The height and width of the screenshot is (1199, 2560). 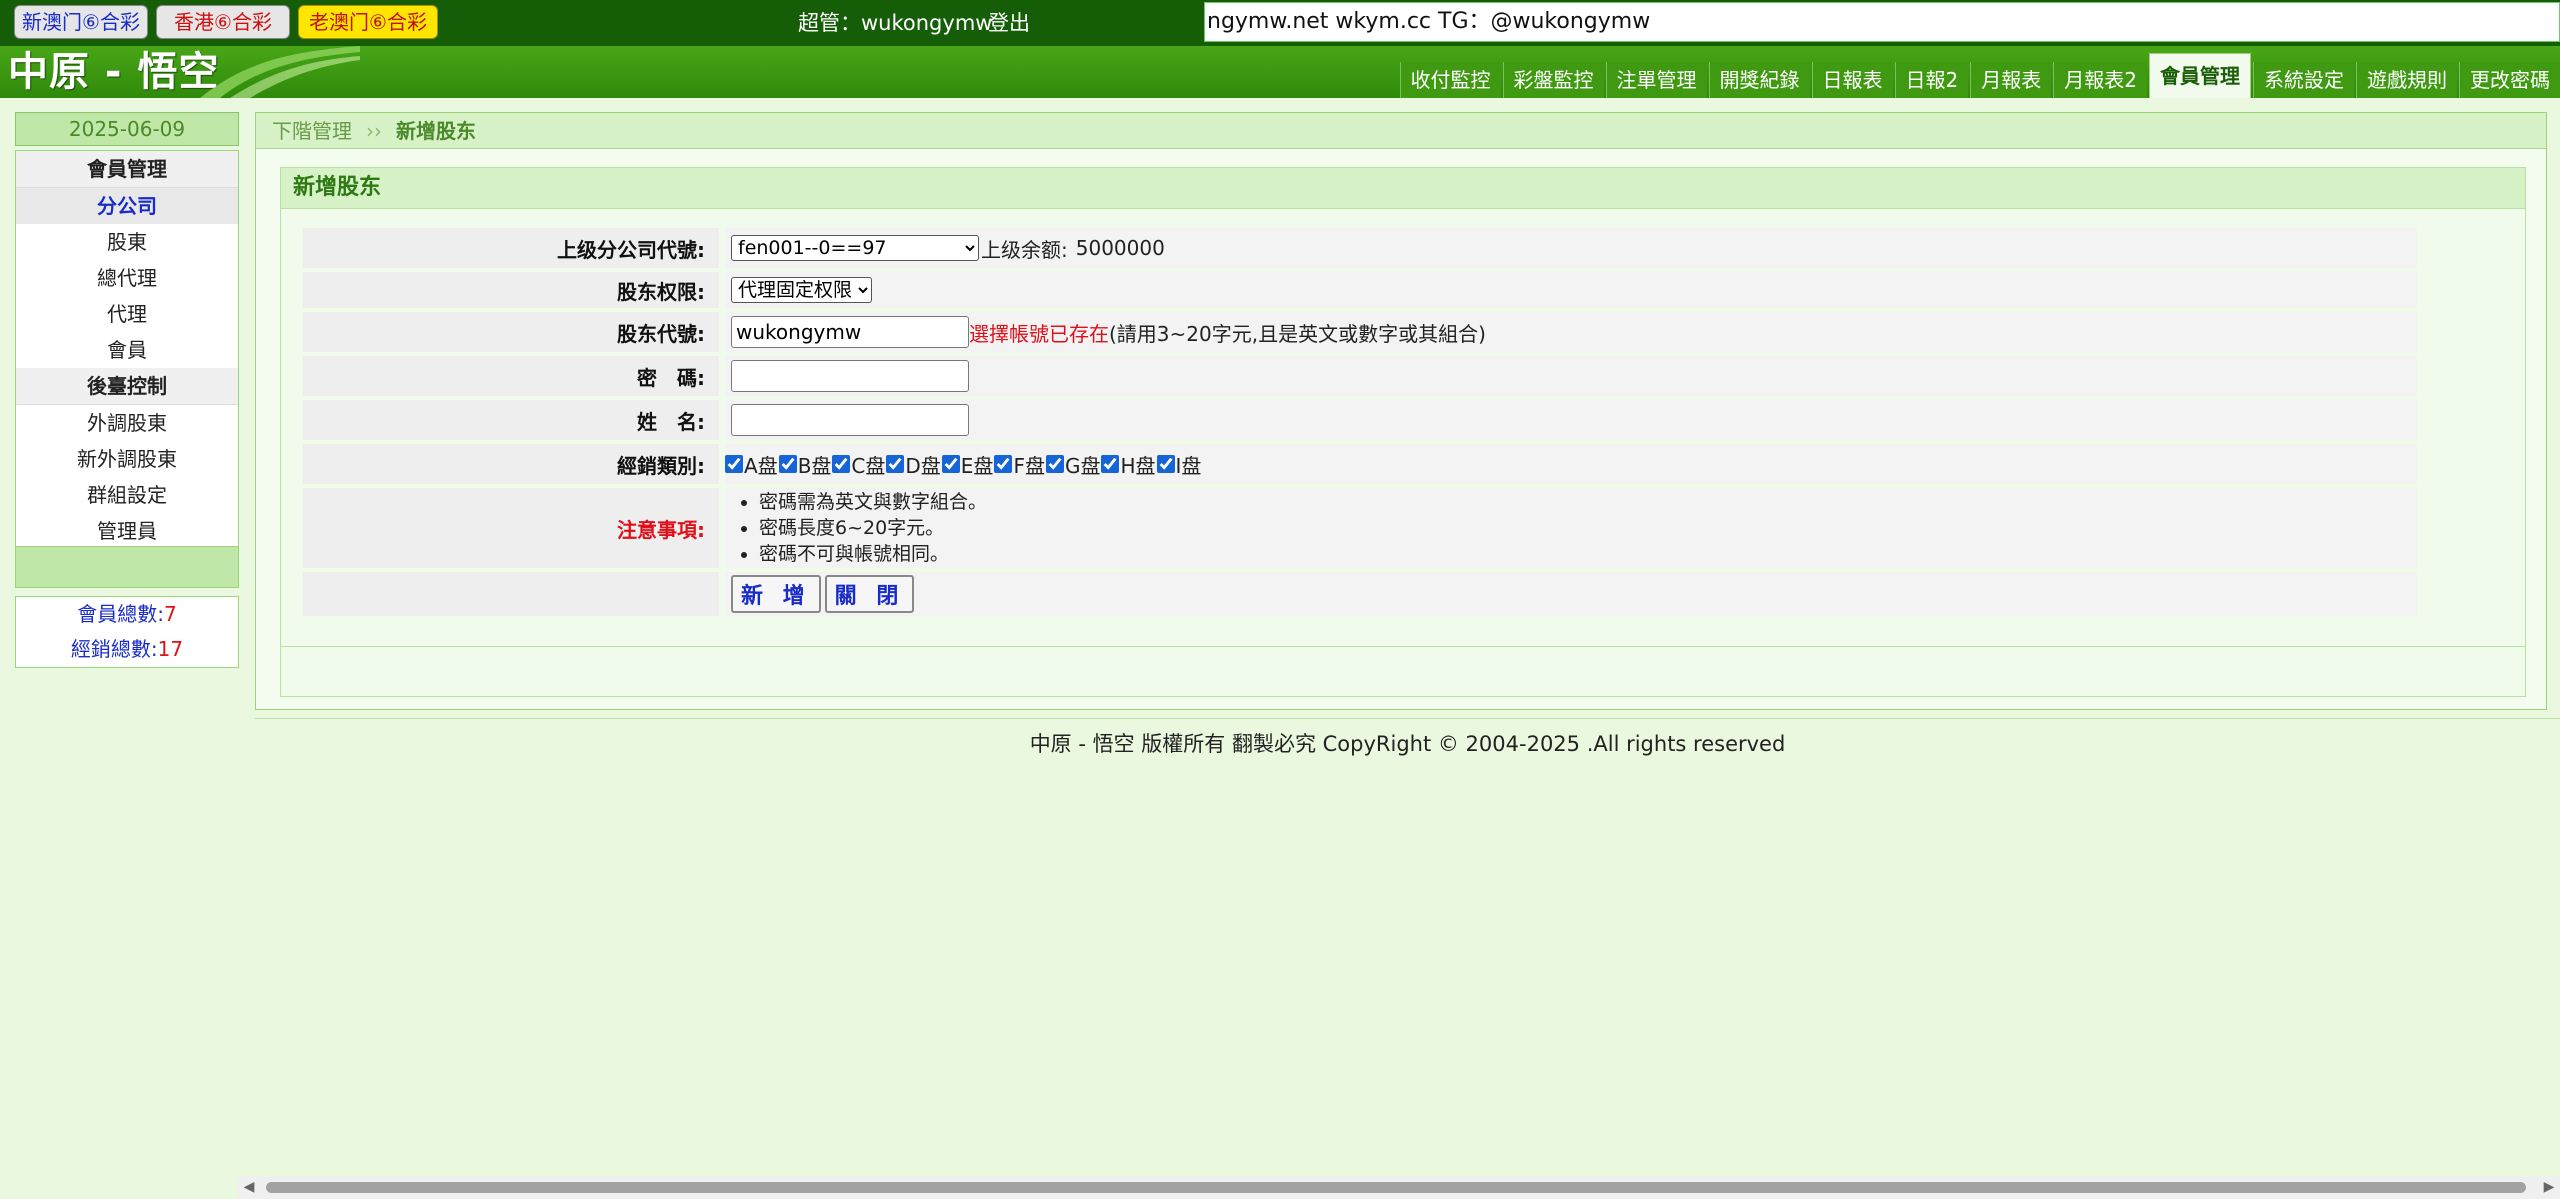 I want to click on category-c: C盘, so click(x=858, y=464).